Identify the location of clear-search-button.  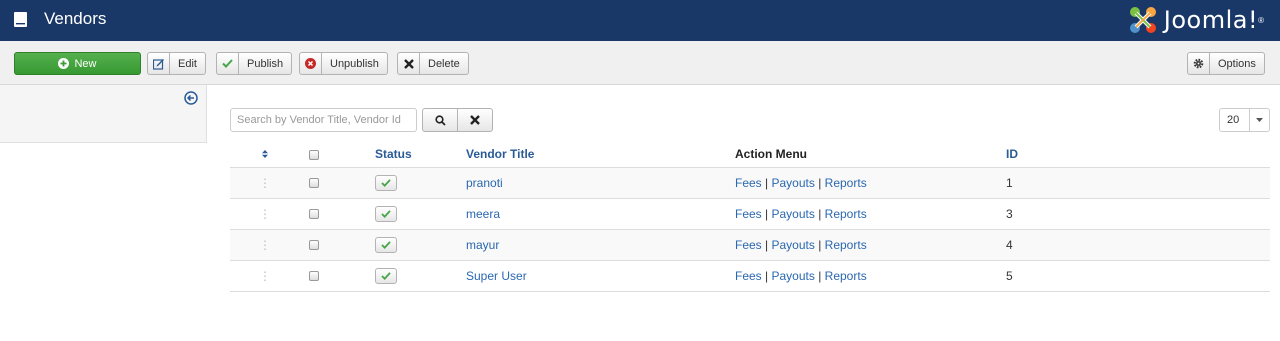
(475, 120).